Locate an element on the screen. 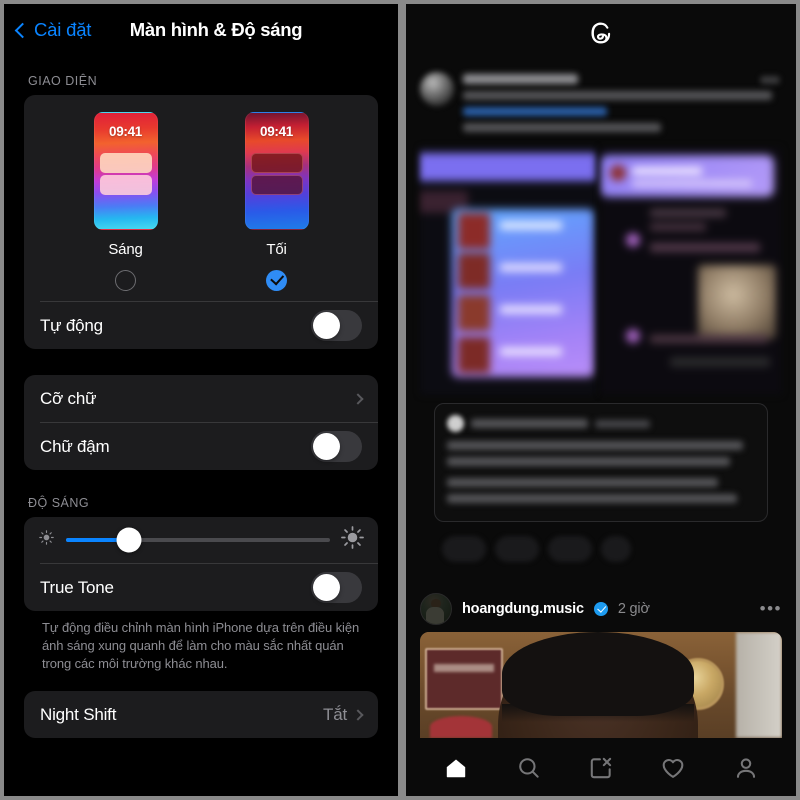 The height and width of the screenshot is (800, 800). dark-mode-thumbnail: 09:41 is located at coordinates (276, 171).